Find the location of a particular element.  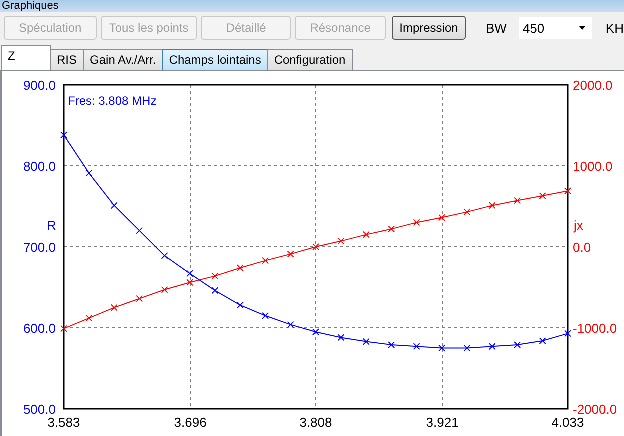

toolbar-button: Impression is located at coordinates (429, 28).